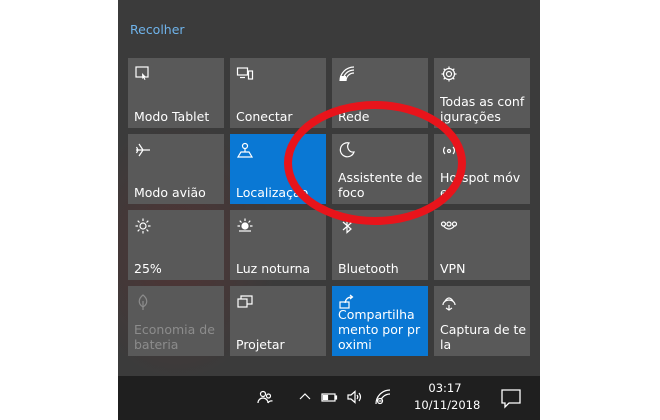 This screenshot has height=420, width=660. Describe the element at coordinates (355, 397) in the screenshot. I see `volume-icon` at that location.